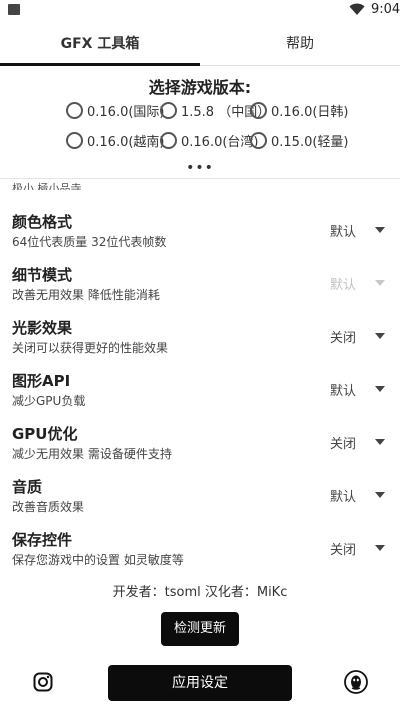 This screenshot has height=710, width=400. I want to click on apply-settings-button: 应用设定, so click(200, 683).